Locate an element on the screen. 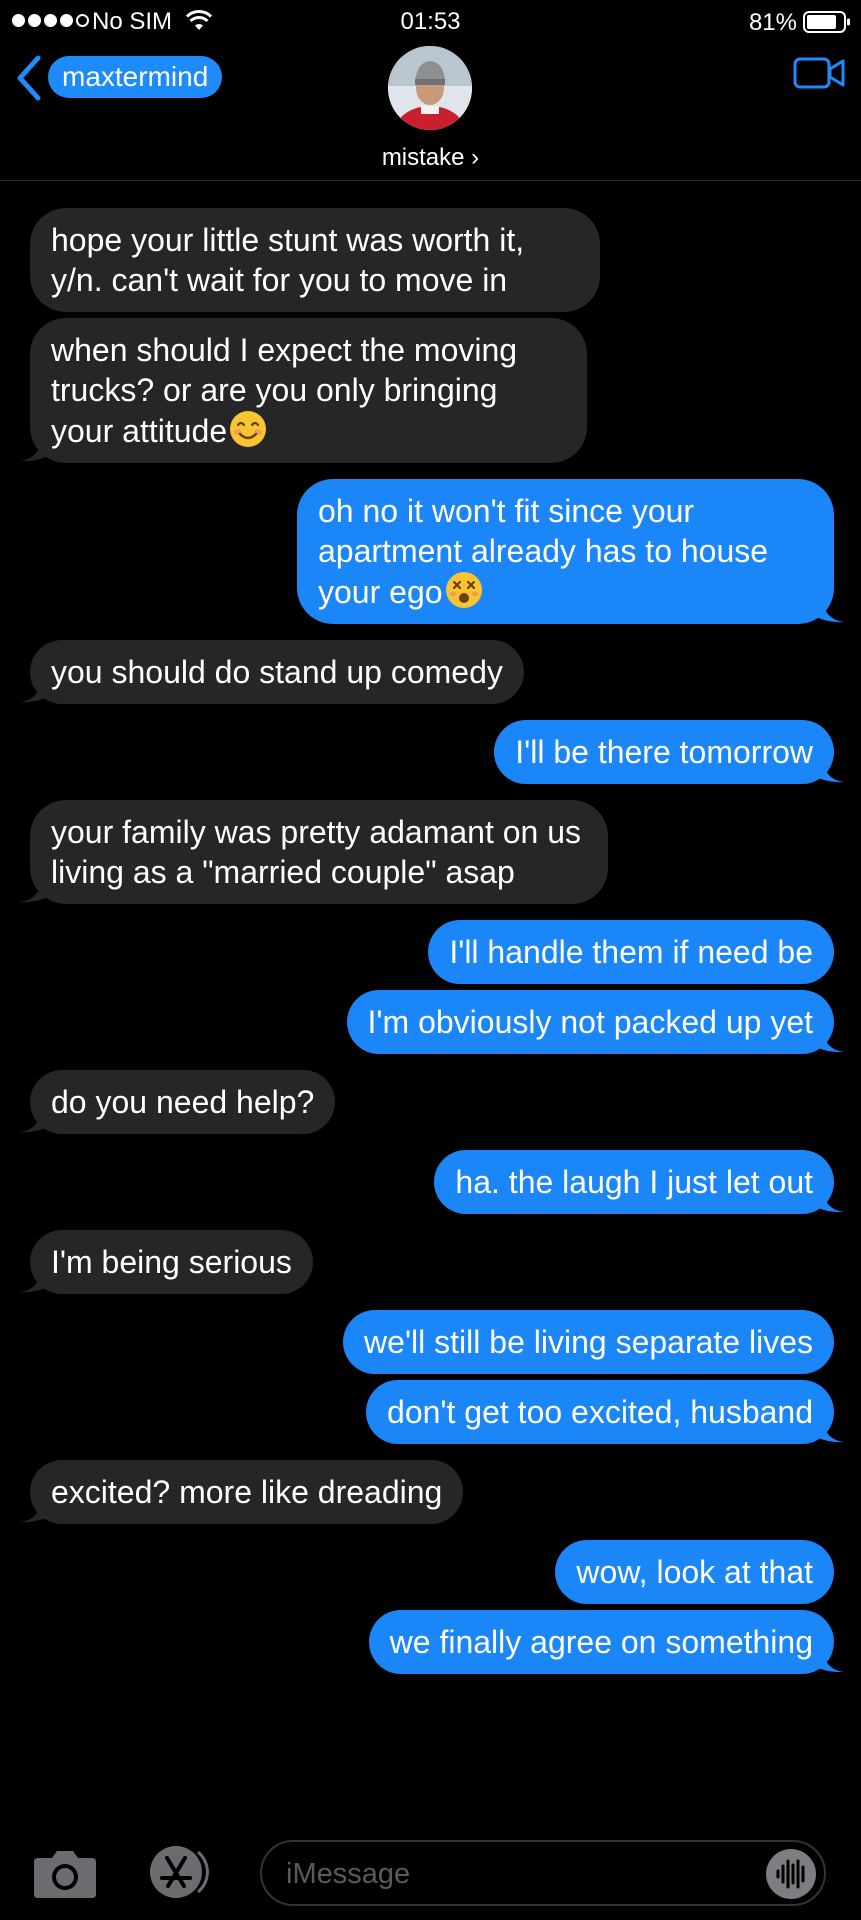  back-button: maxtermind is located at coordinates (135, 77).